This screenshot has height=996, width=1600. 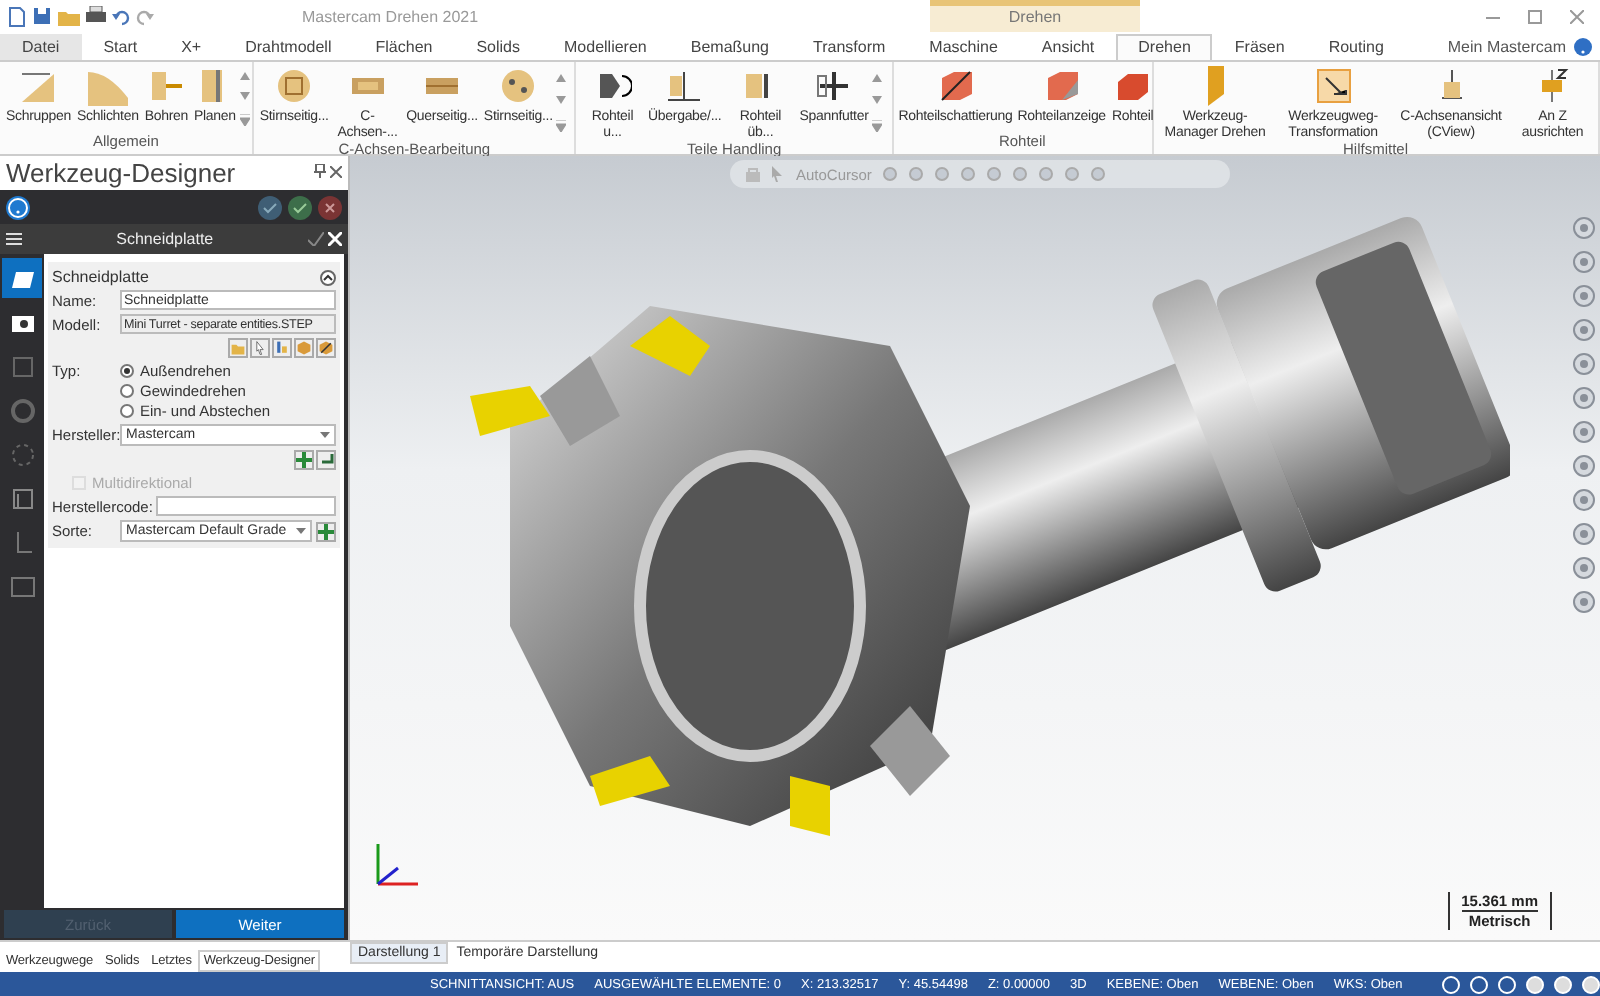 I want to click on printer-icon, so click(x=96, y=16).